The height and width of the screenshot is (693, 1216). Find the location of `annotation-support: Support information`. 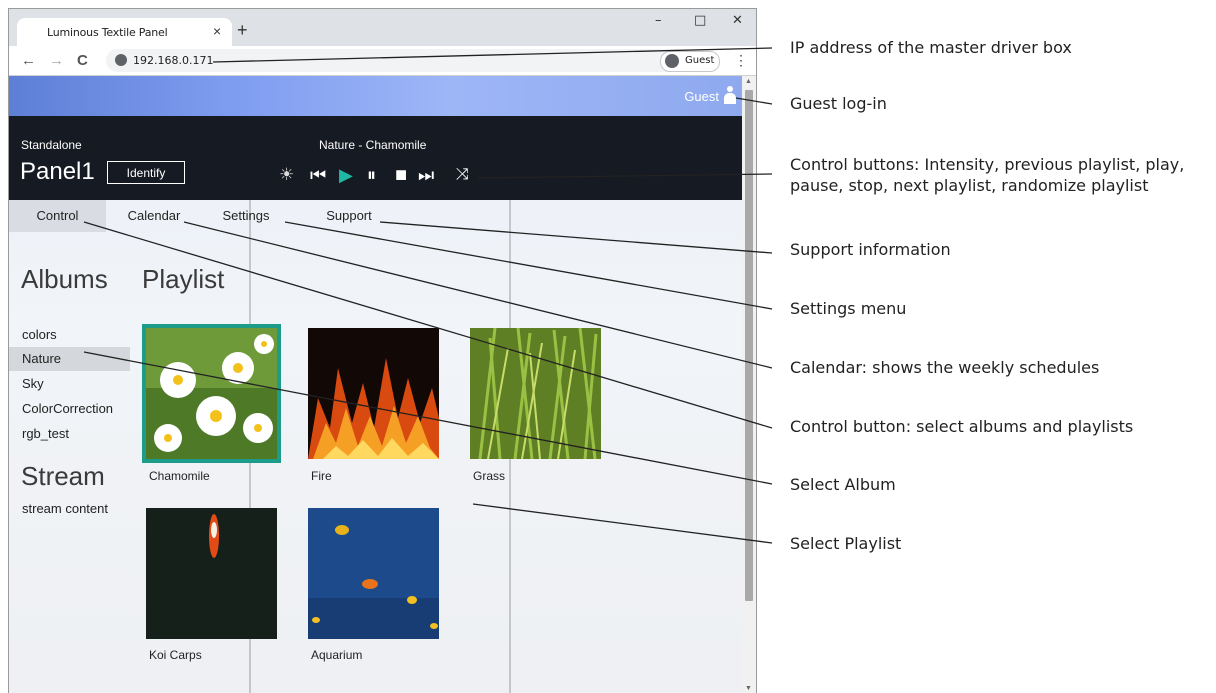

annotation-support: Support information is located at coordinates (870, 249).